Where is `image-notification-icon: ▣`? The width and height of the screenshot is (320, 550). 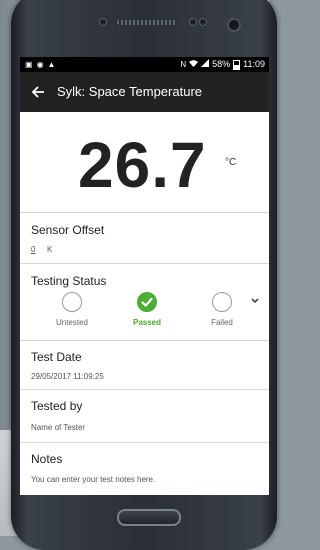 image-notification-icon: ▣ is located at coordinates (29, 64).